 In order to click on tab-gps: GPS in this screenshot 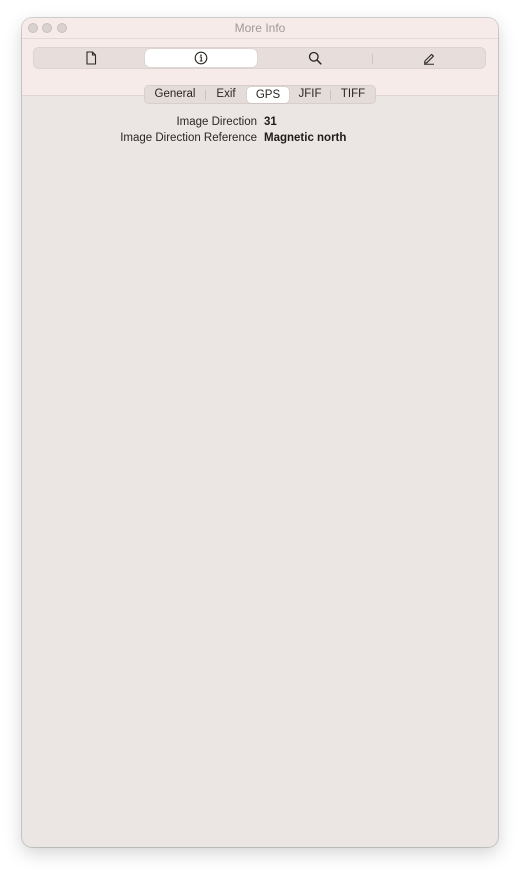, I will do `click(268, 95)`.